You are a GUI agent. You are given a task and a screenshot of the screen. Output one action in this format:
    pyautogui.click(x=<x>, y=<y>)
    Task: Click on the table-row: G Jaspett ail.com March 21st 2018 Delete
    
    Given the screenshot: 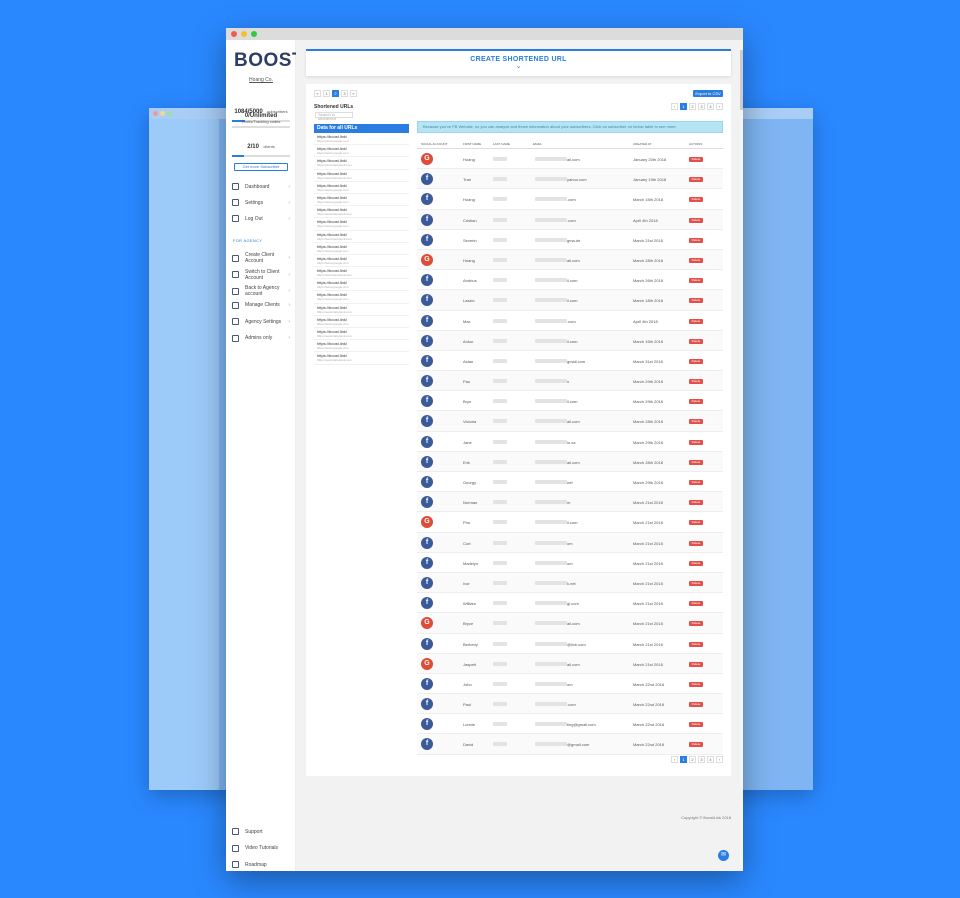 What is the action you would take?
    pyautogui.click(x=570, y=663)
    